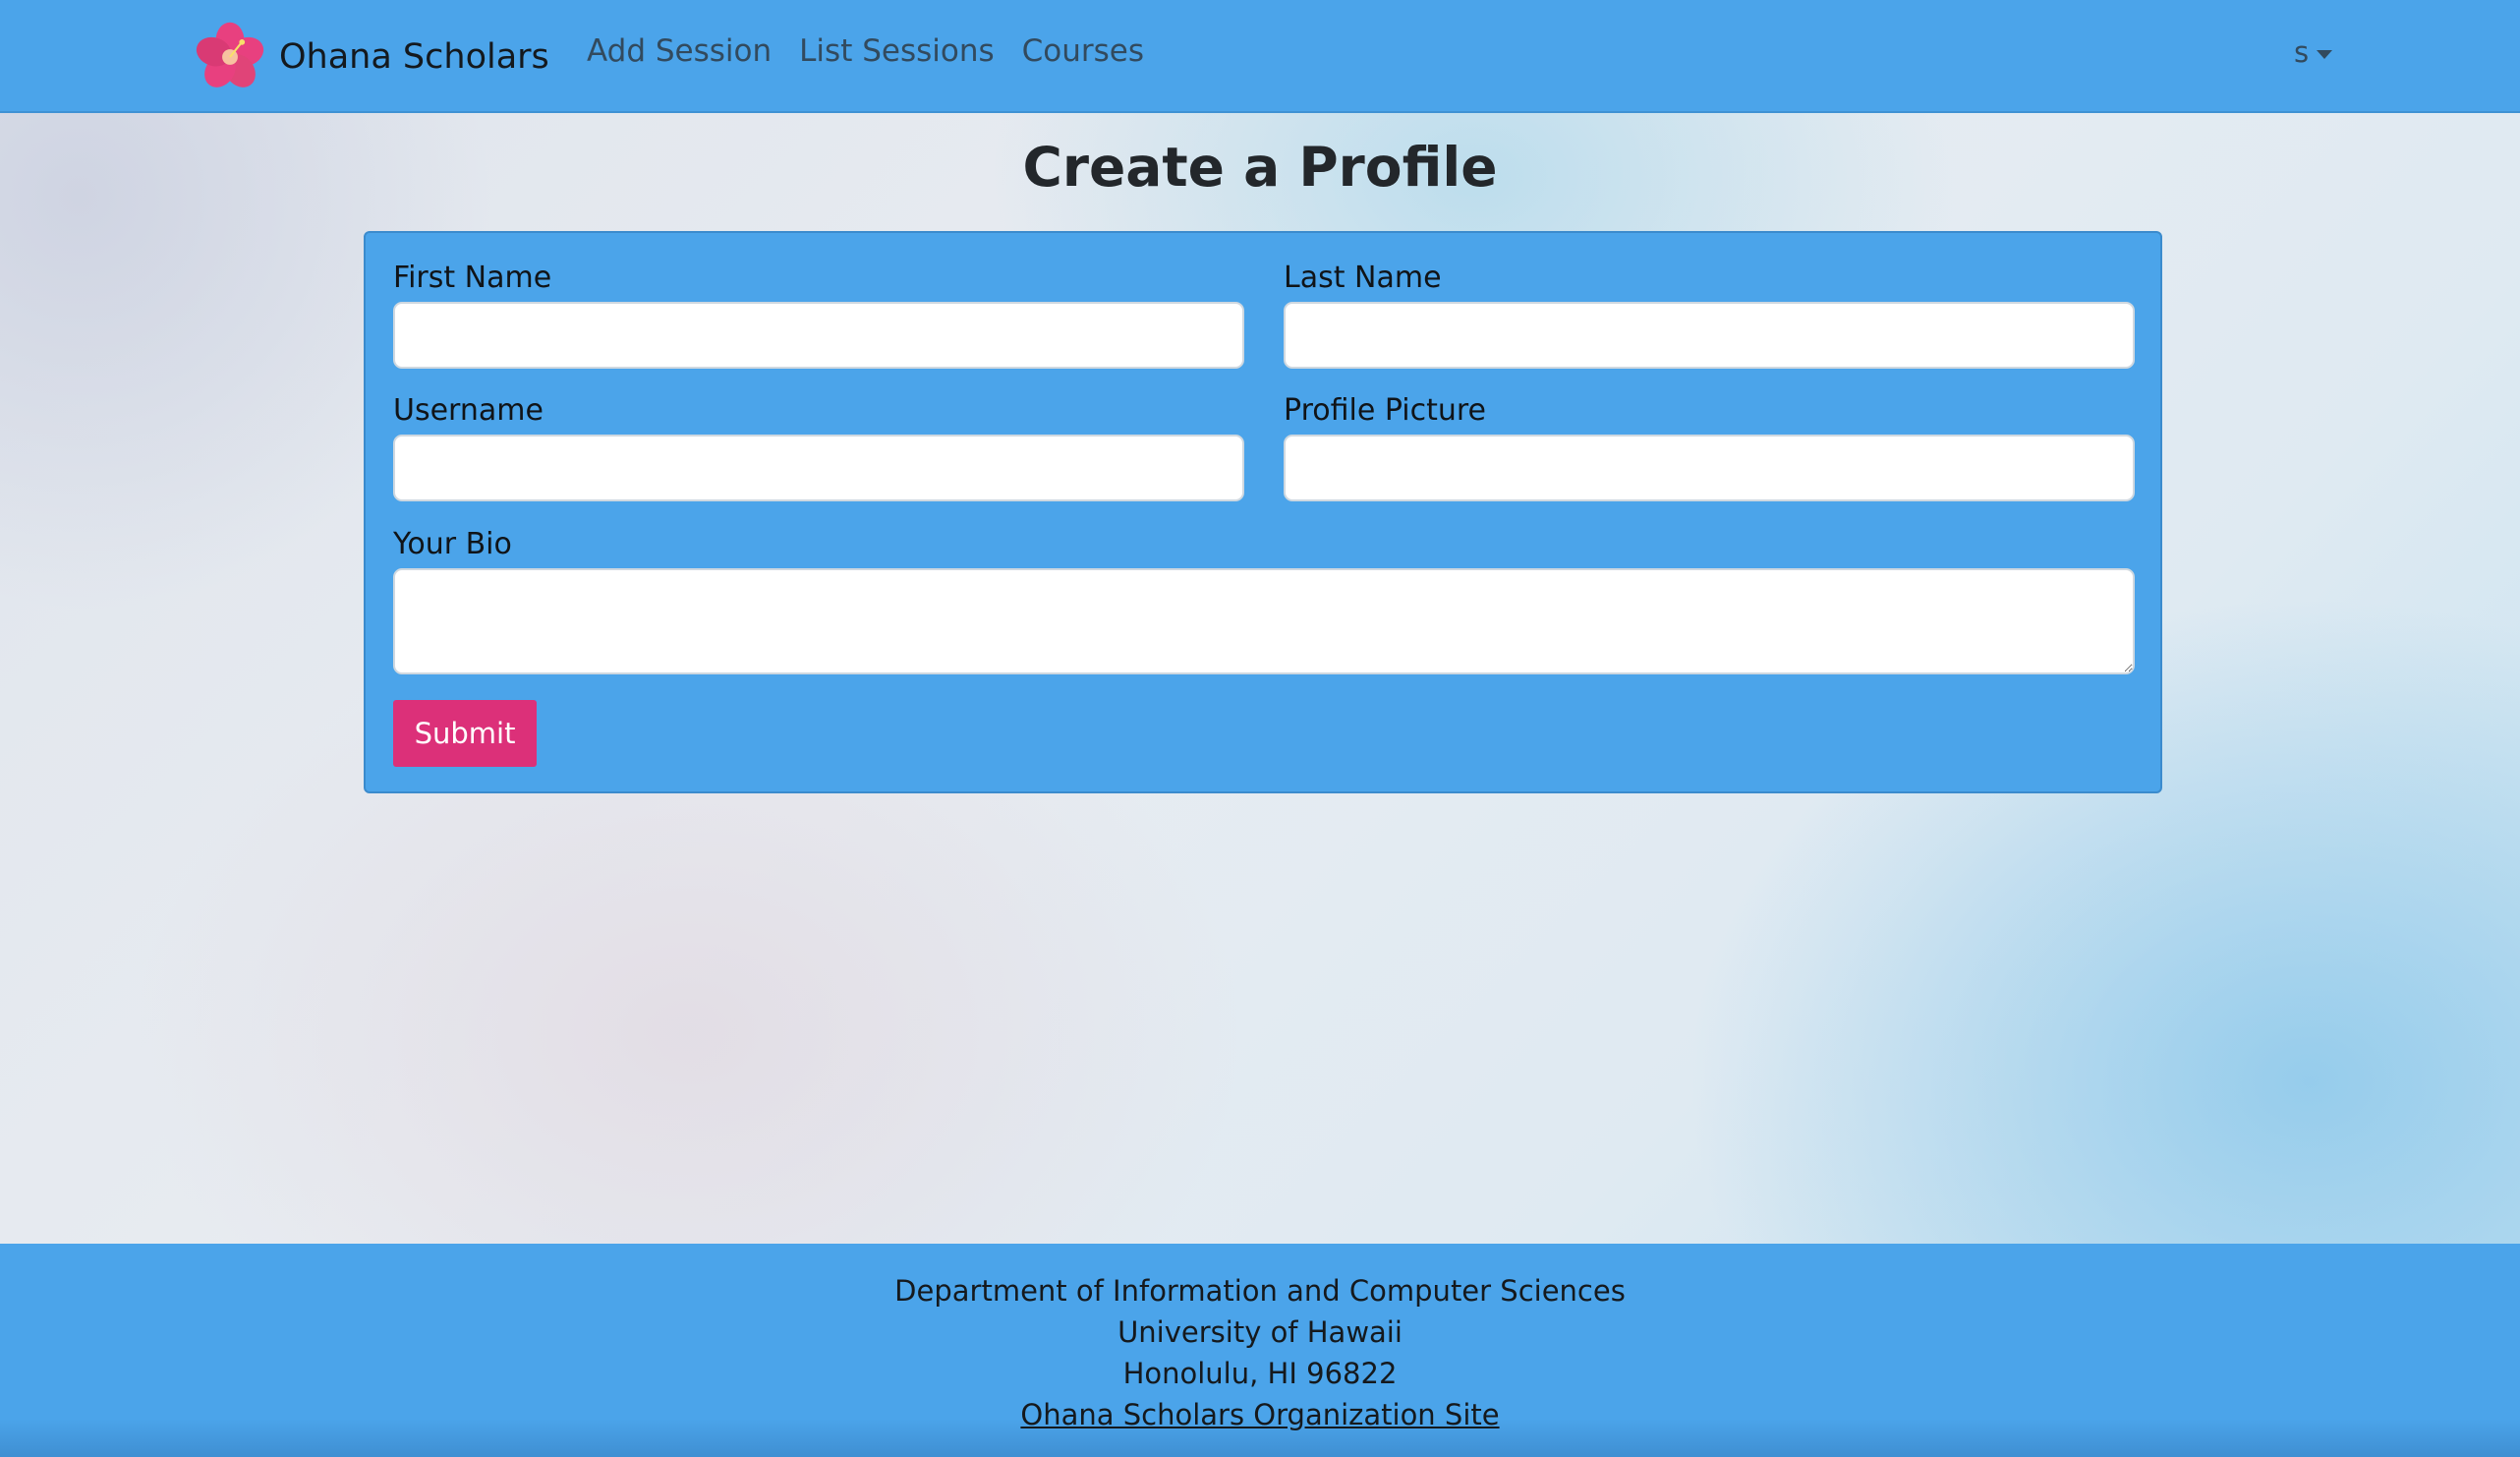 The height and width of the screenshot is (1457, 2520). Describe the element at coordinates (2313, 52) in the screenshot. I see `user-dropdown: s` at that location.